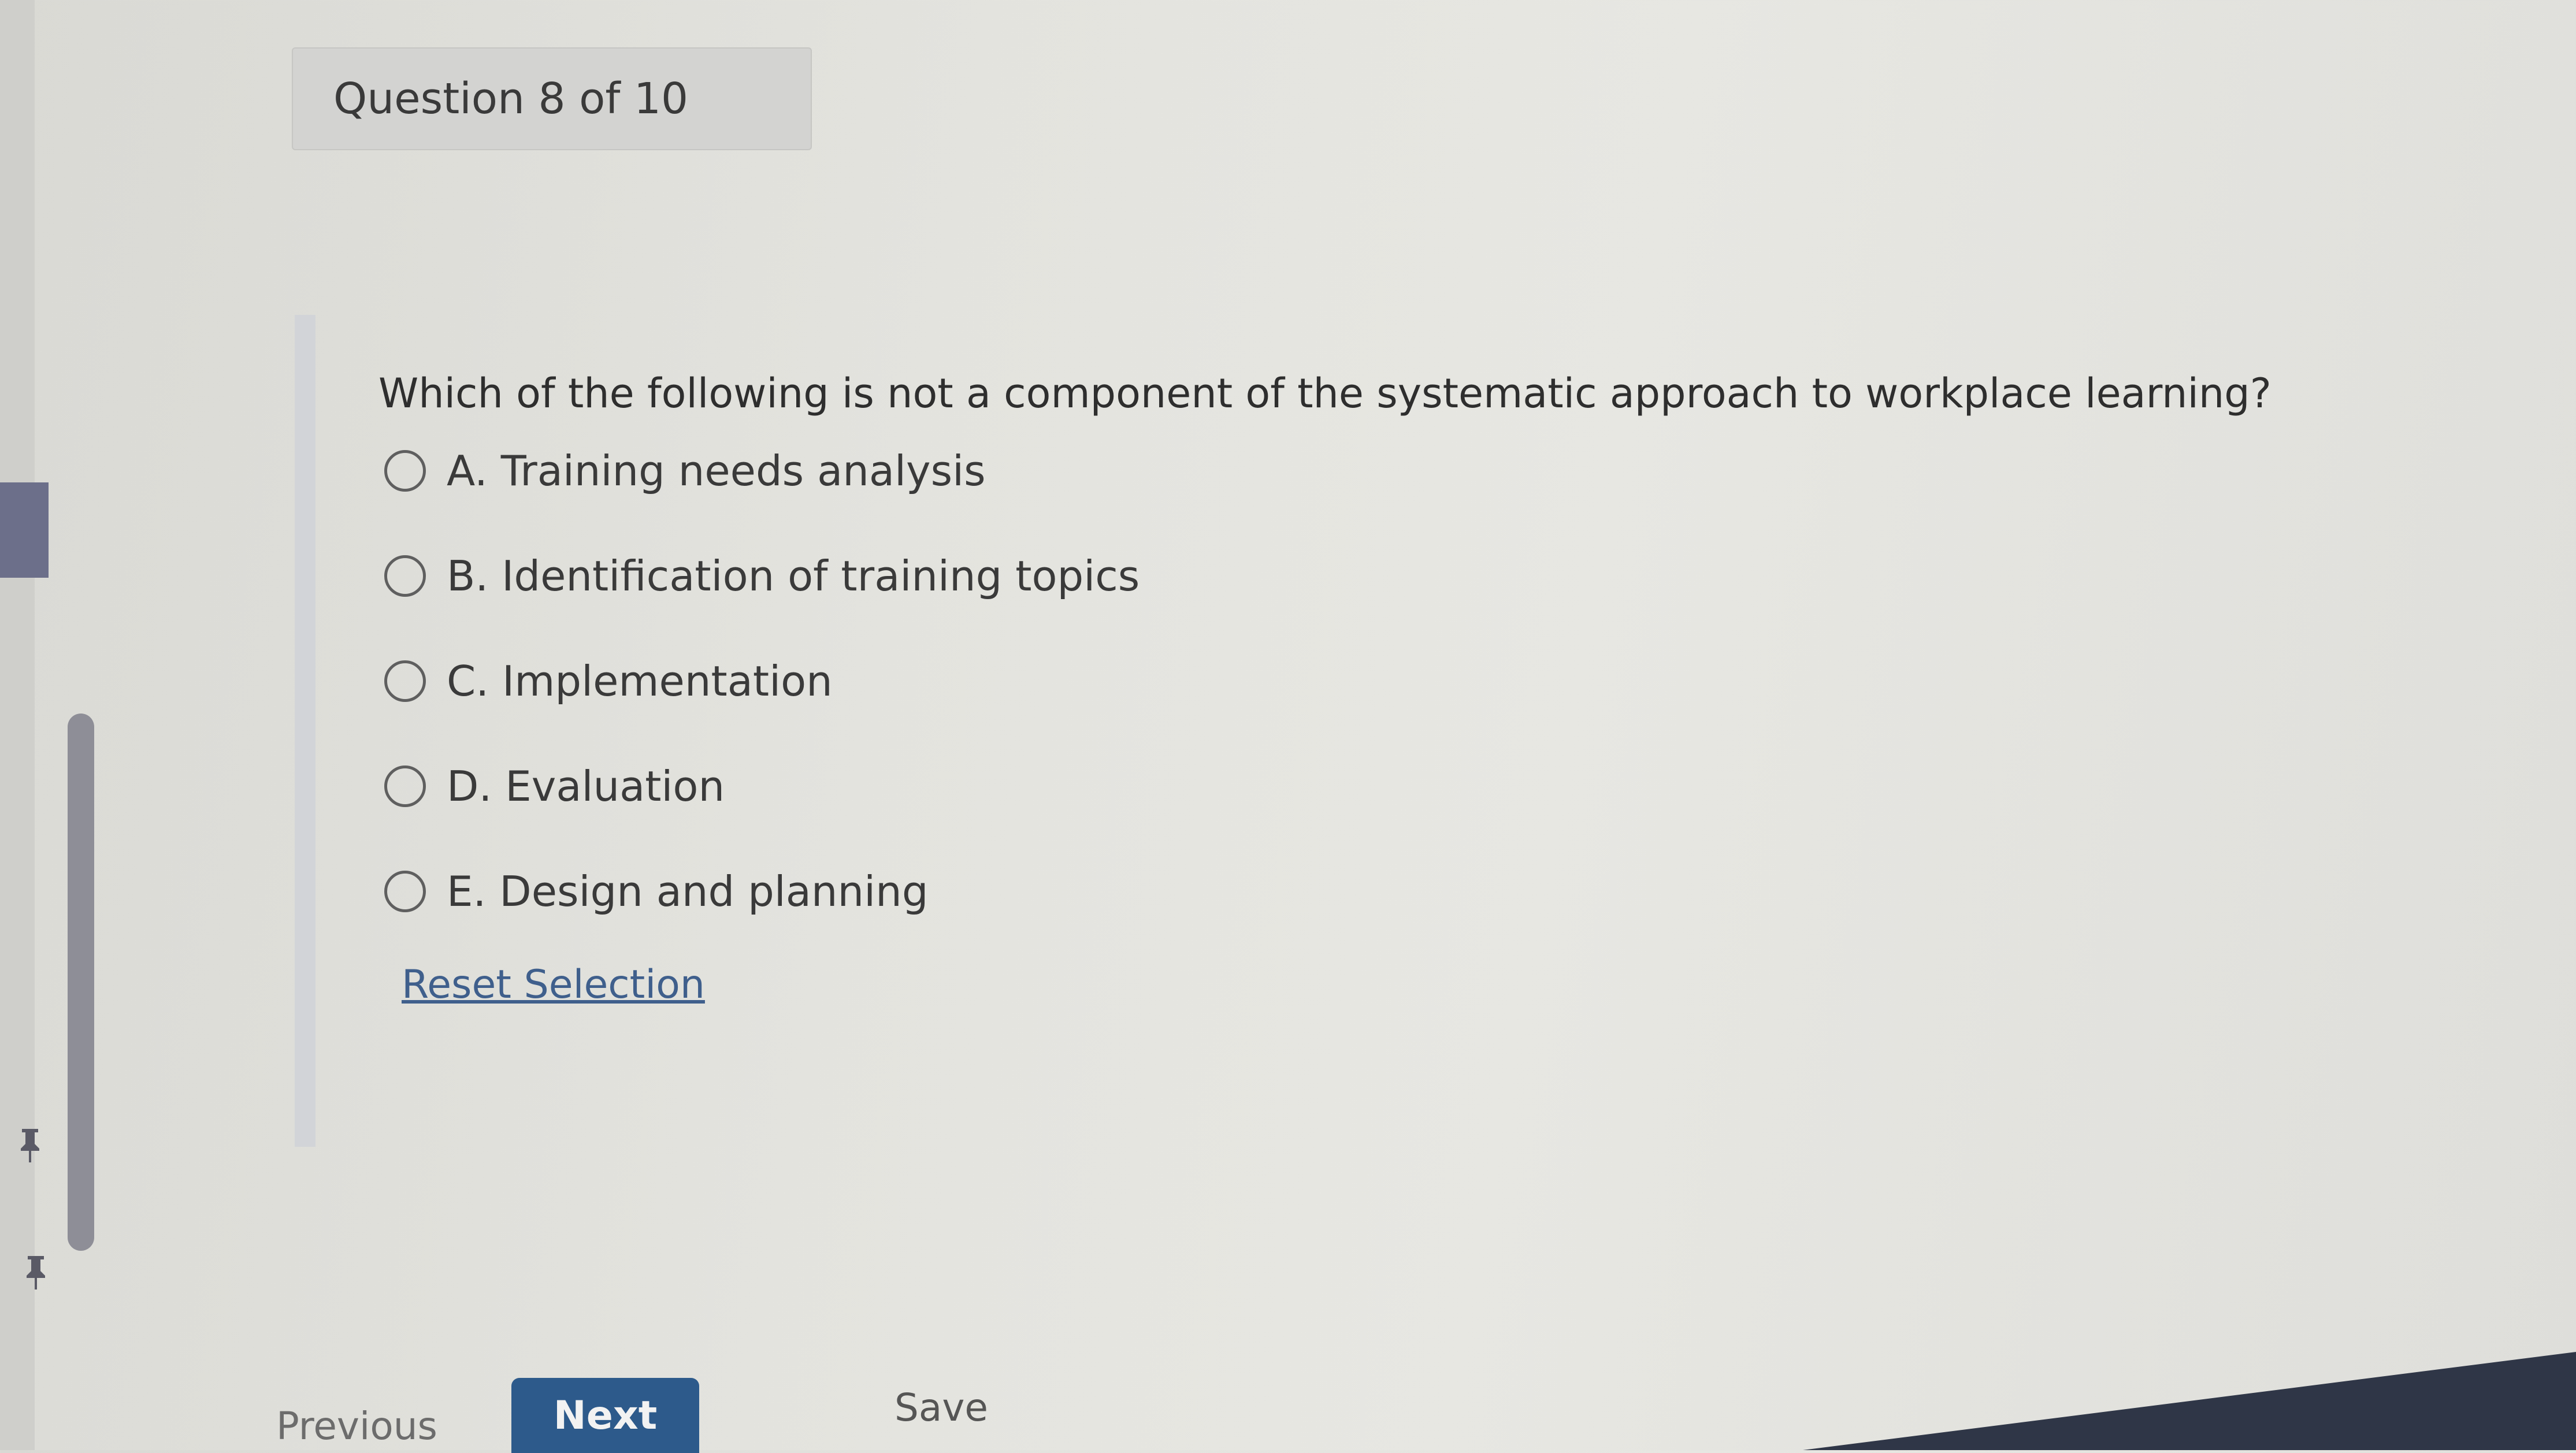 This screenshot has height=1453, width=2576. I want to click on option-e: E. Design and planning, so click(762, 891).